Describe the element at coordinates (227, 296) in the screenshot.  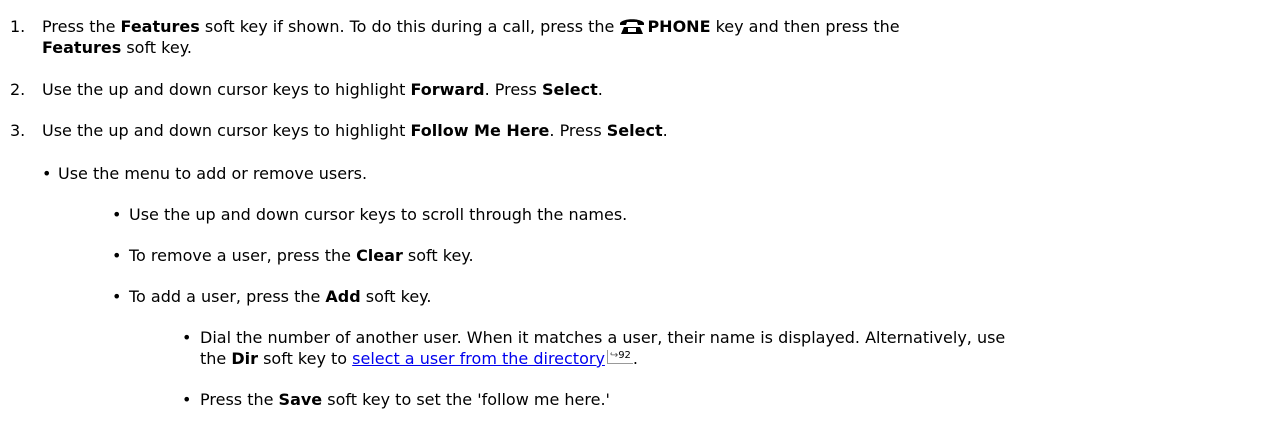
I see `text: To add a user, press the` at that location.